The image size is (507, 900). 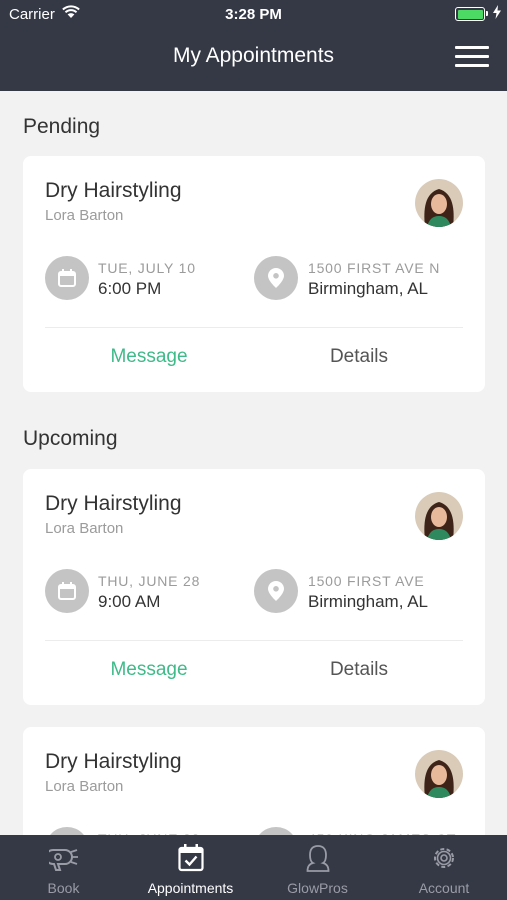 What do you see at coordinates (444, 859) in the screenshot?
I see `gear-icon` at bounding box center [444, 859].